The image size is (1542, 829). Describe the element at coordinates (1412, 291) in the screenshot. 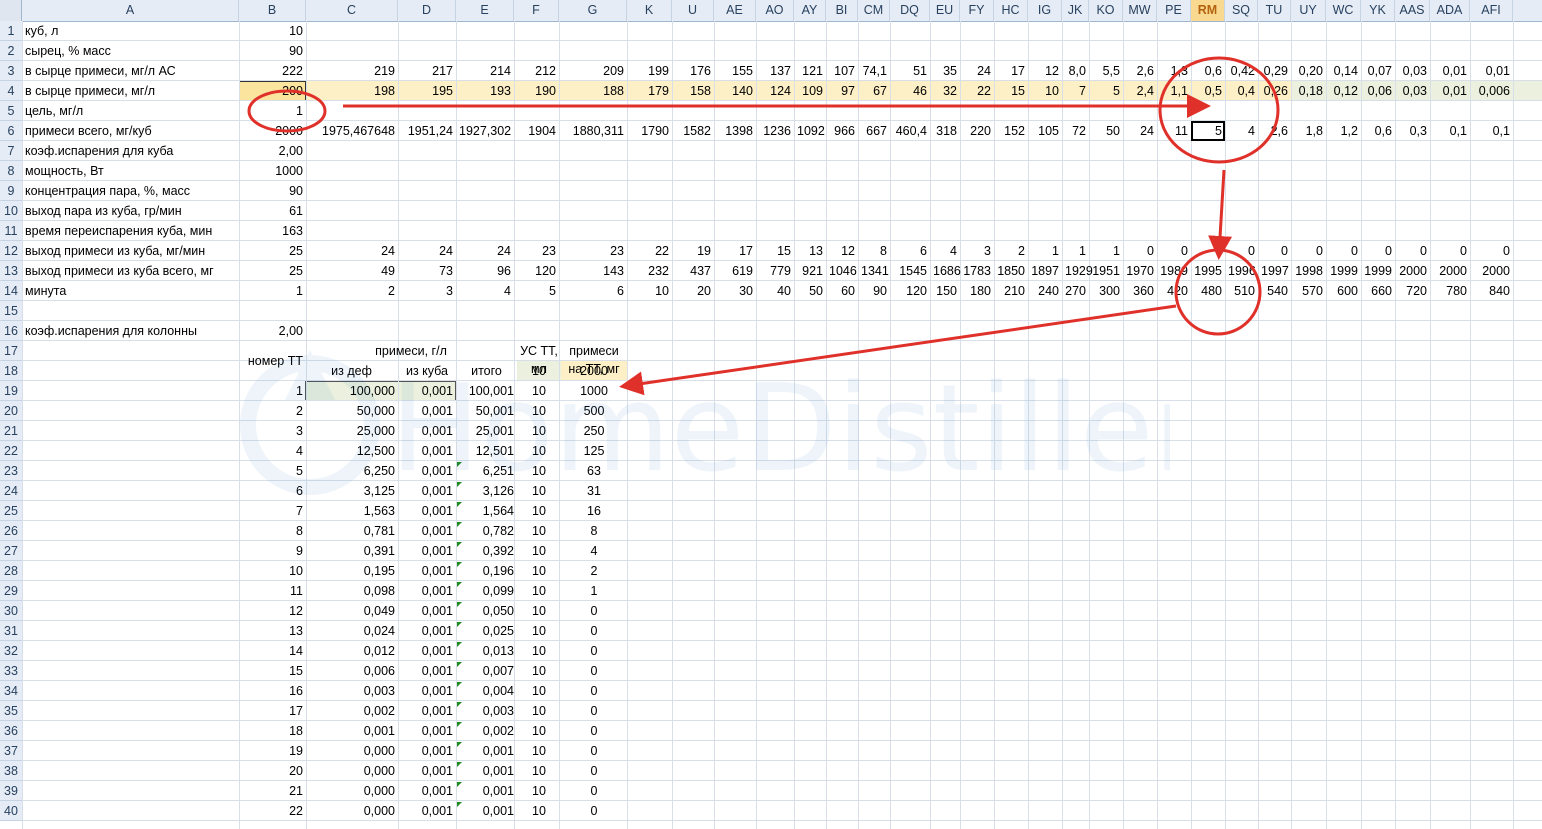

I see `cell-aas14: 720` at that location.